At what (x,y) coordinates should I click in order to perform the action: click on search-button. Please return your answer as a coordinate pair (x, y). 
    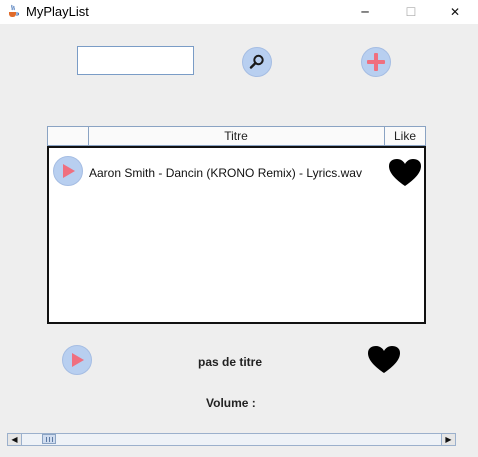
    Looking at the image, I should click on (257, 62).